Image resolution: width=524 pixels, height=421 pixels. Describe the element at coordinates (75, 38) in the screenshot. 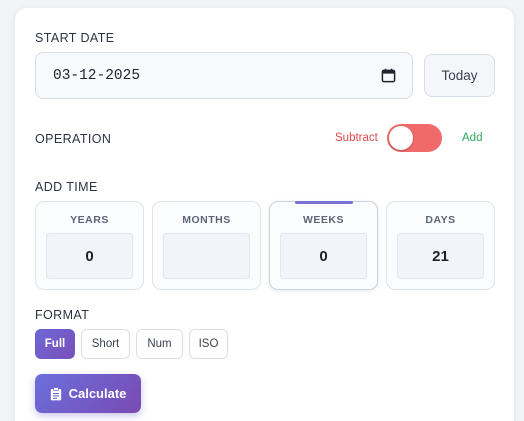

I see `start-date-label: START DATE` at that location.